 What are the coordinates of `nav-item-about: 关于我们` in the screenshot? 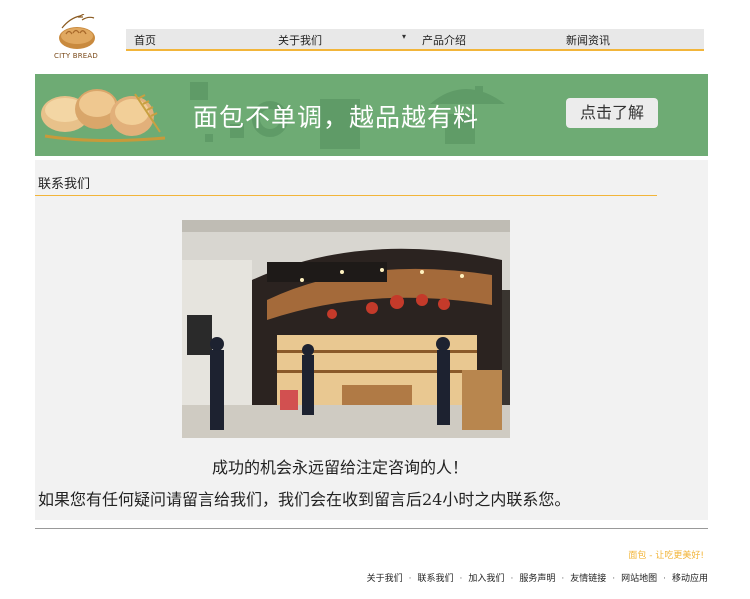 It's located at (300, 40).